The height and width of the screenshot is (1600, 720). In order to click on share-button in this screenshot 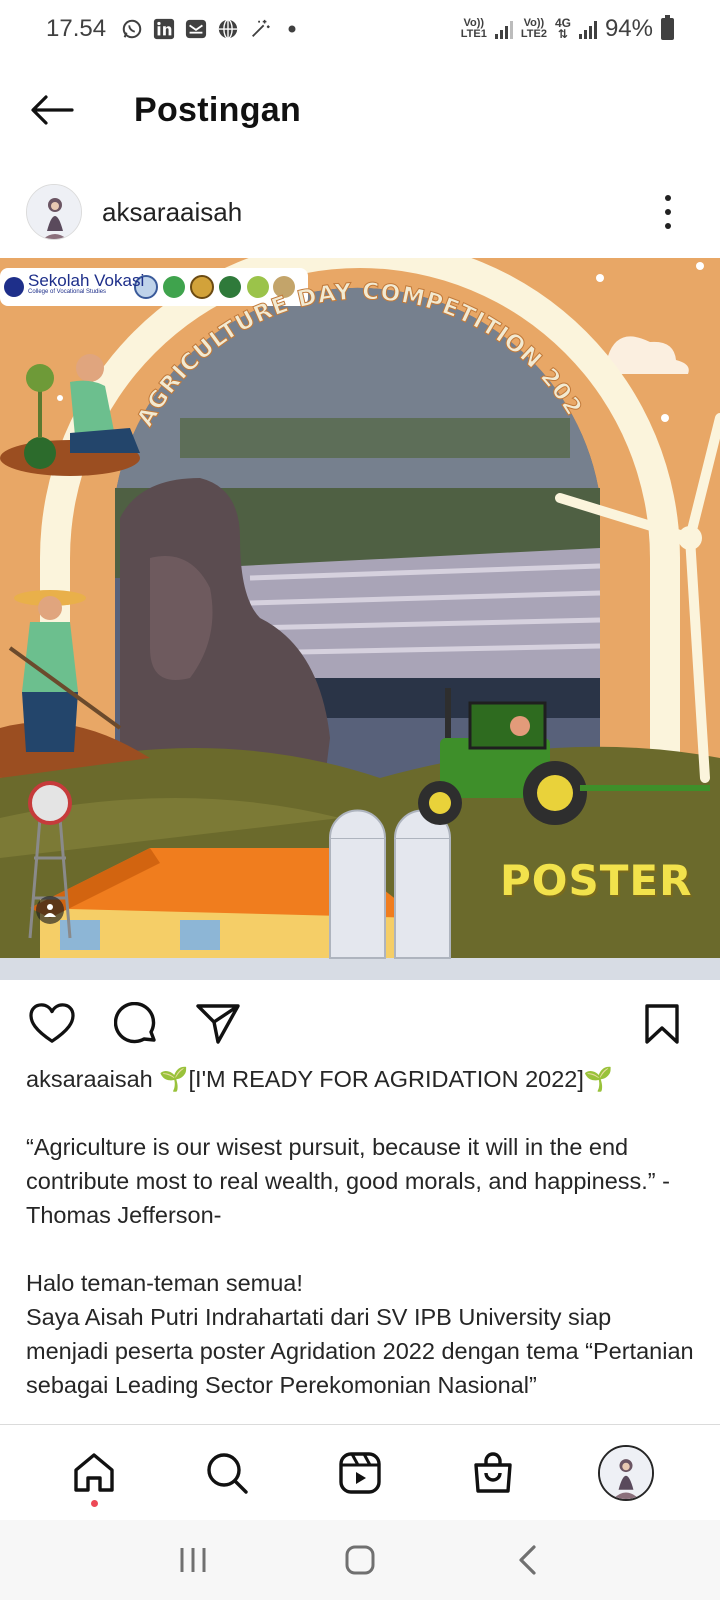, I will do `click(218, 1024)`.